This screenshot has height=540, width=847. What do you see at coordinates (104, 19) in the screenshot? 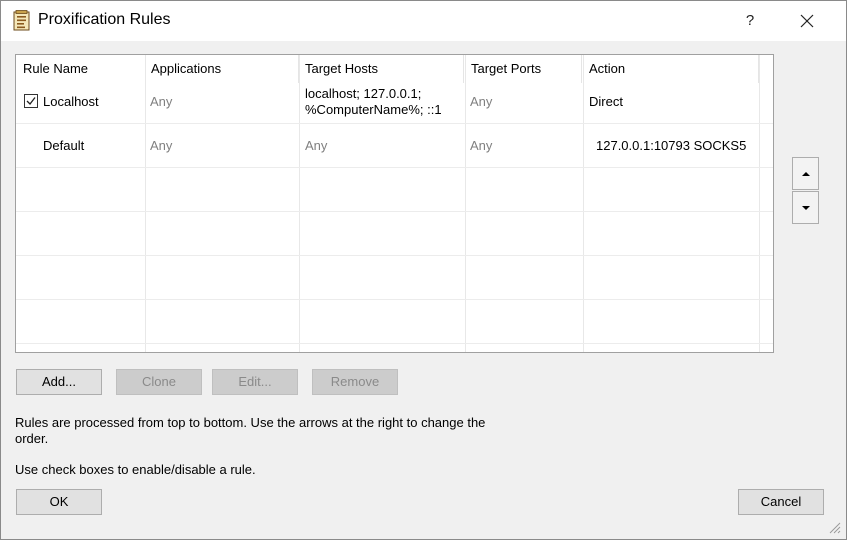
I see `dialog-title: Proxification Rules` at bounding box center [104, 19].